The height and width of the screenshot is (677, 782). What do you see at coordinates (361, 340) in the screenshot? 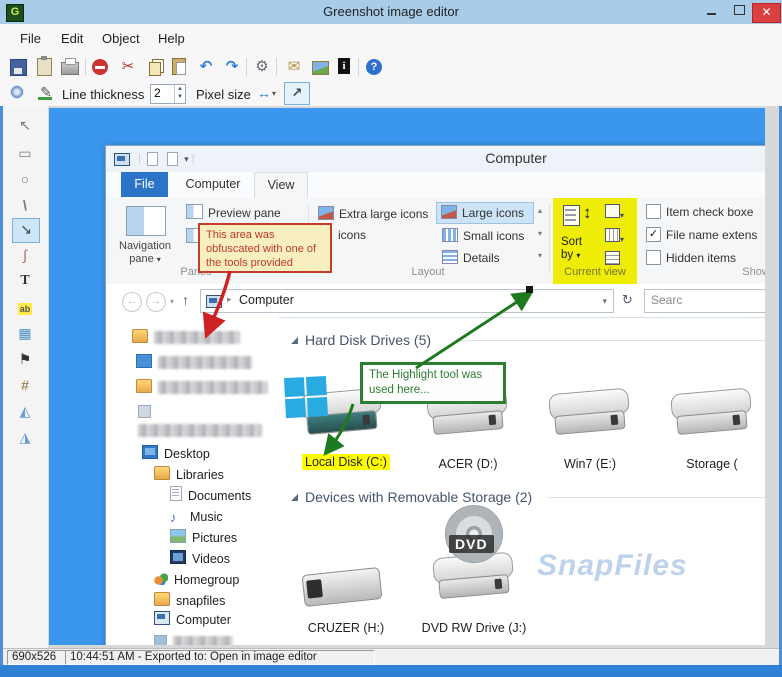
I see `section-header-hdd: Hard Disk Drives (5)` at bounding box center [361, 340].